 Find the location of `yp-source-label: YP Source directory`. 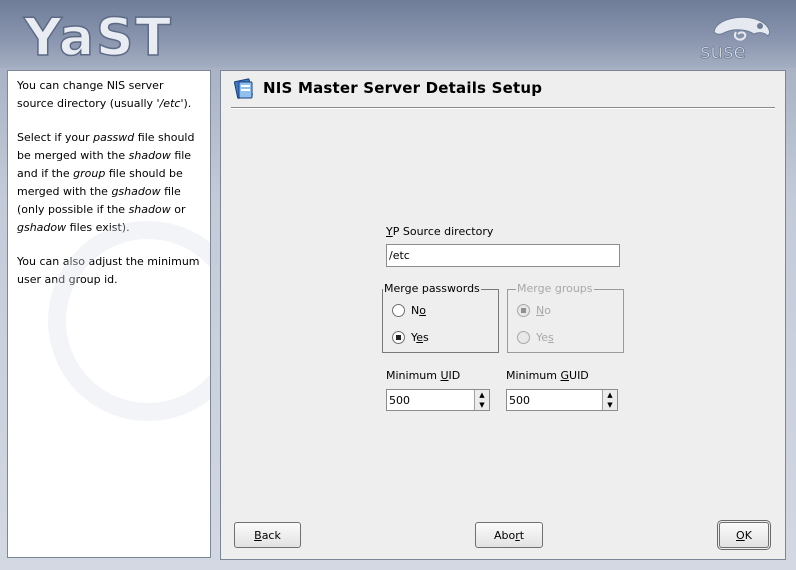

yp-source-label: YP Source directory is located at coordinates (440, 231).